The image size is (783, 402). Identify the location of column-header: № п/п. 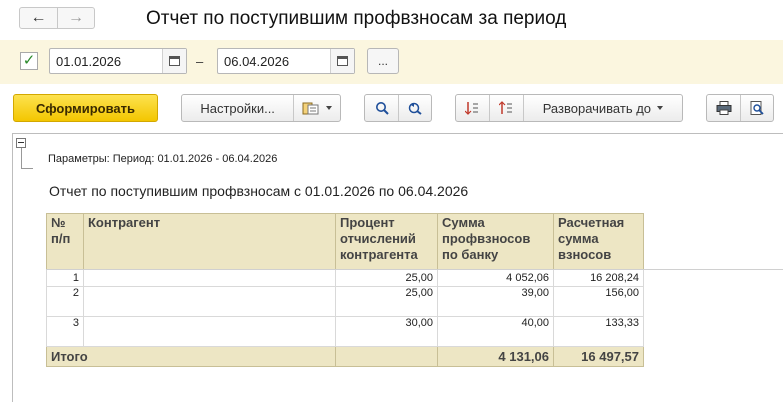
(65, 241).